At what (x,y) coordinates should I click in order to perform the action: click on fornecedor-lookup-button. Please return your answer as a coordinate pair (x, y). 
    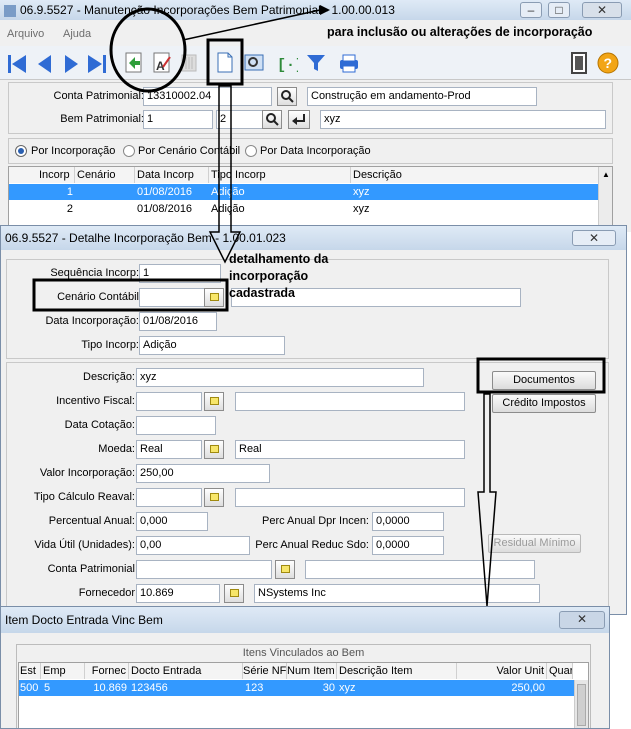
    Looking at the image, I should click on (234, 593).